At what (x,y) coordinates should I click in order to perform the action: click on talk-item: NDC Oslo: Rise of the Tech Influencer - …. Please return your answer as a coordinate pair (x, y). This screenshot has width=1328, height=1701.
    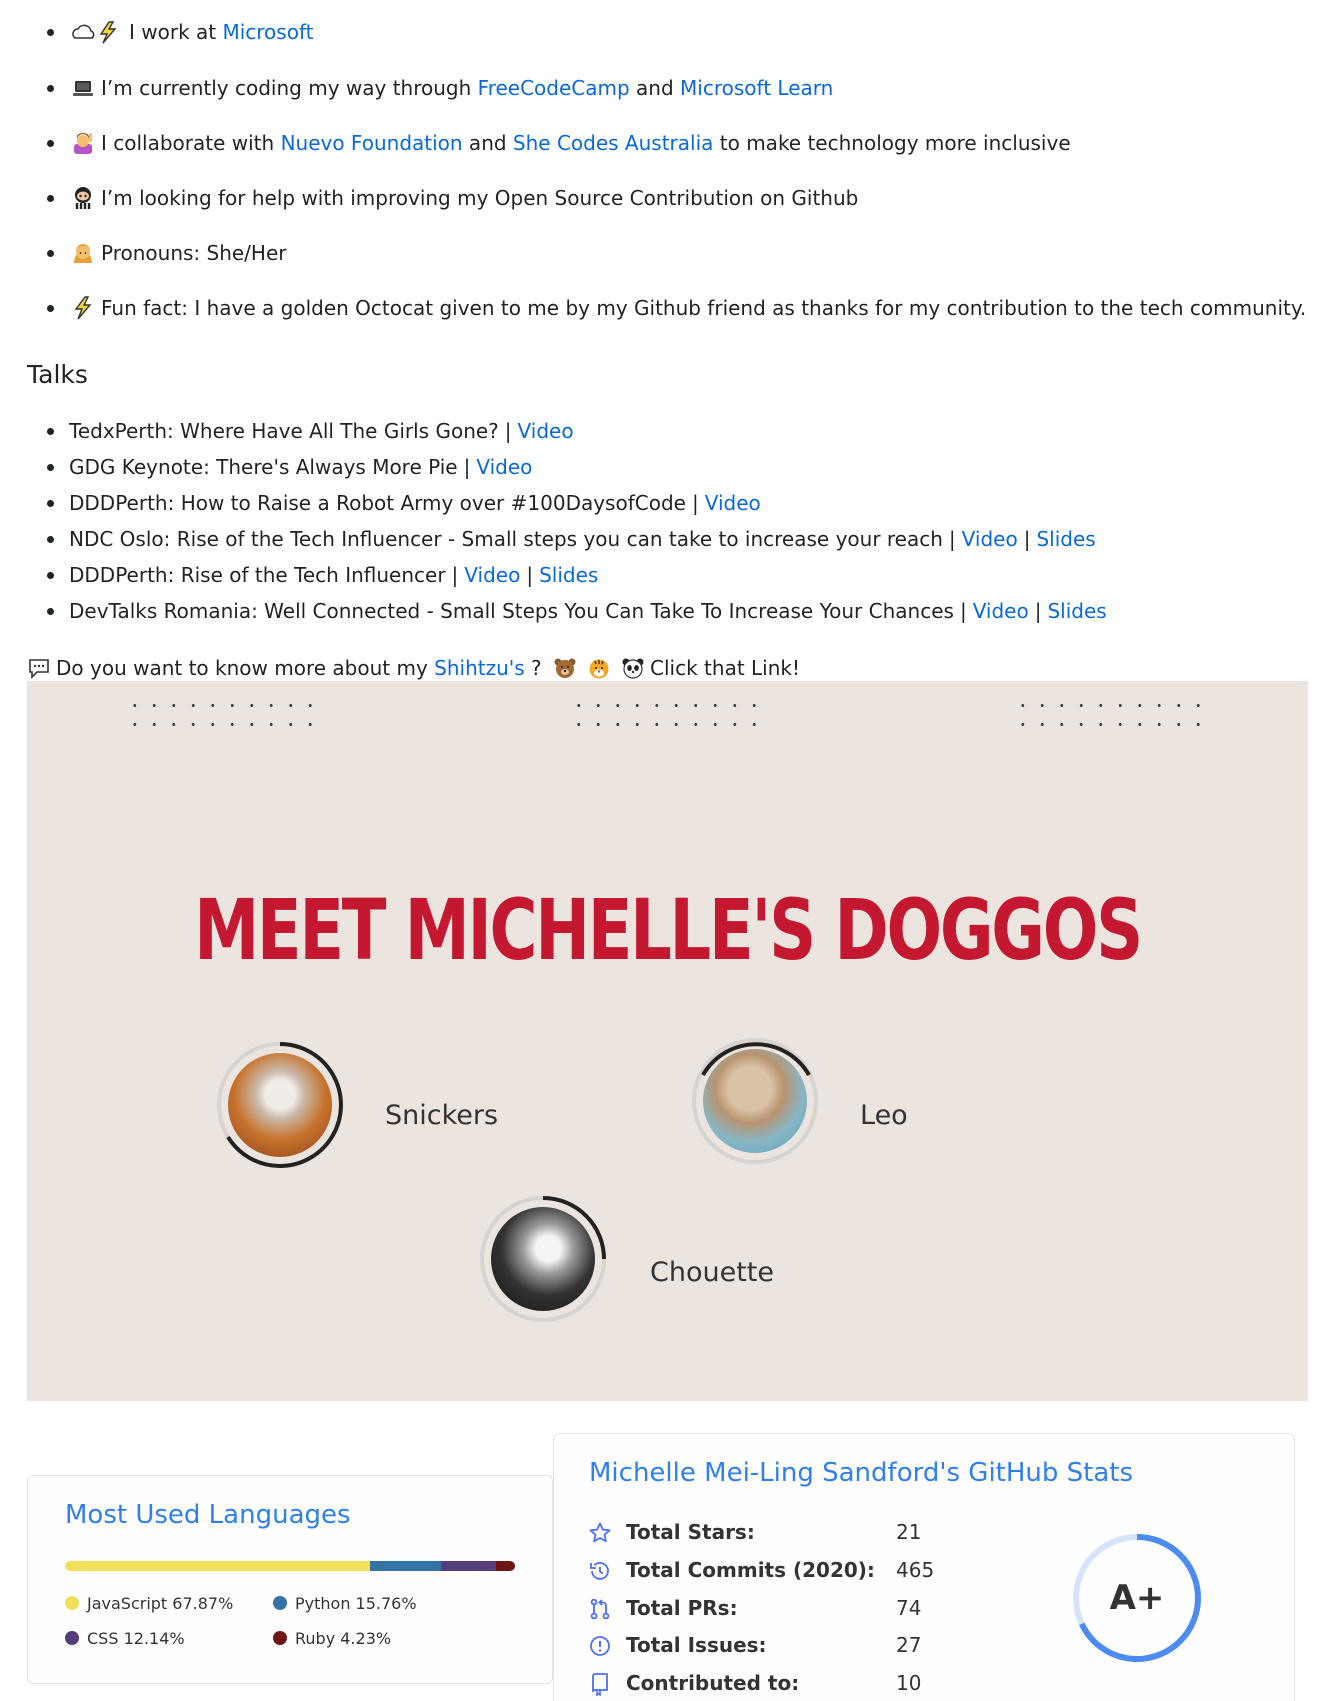
    Looking at the image, I should click on (567, 539).